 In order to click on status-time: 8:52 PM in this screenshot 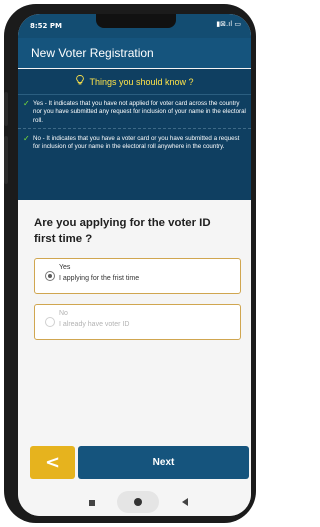, I will do `click(46, 26)`.